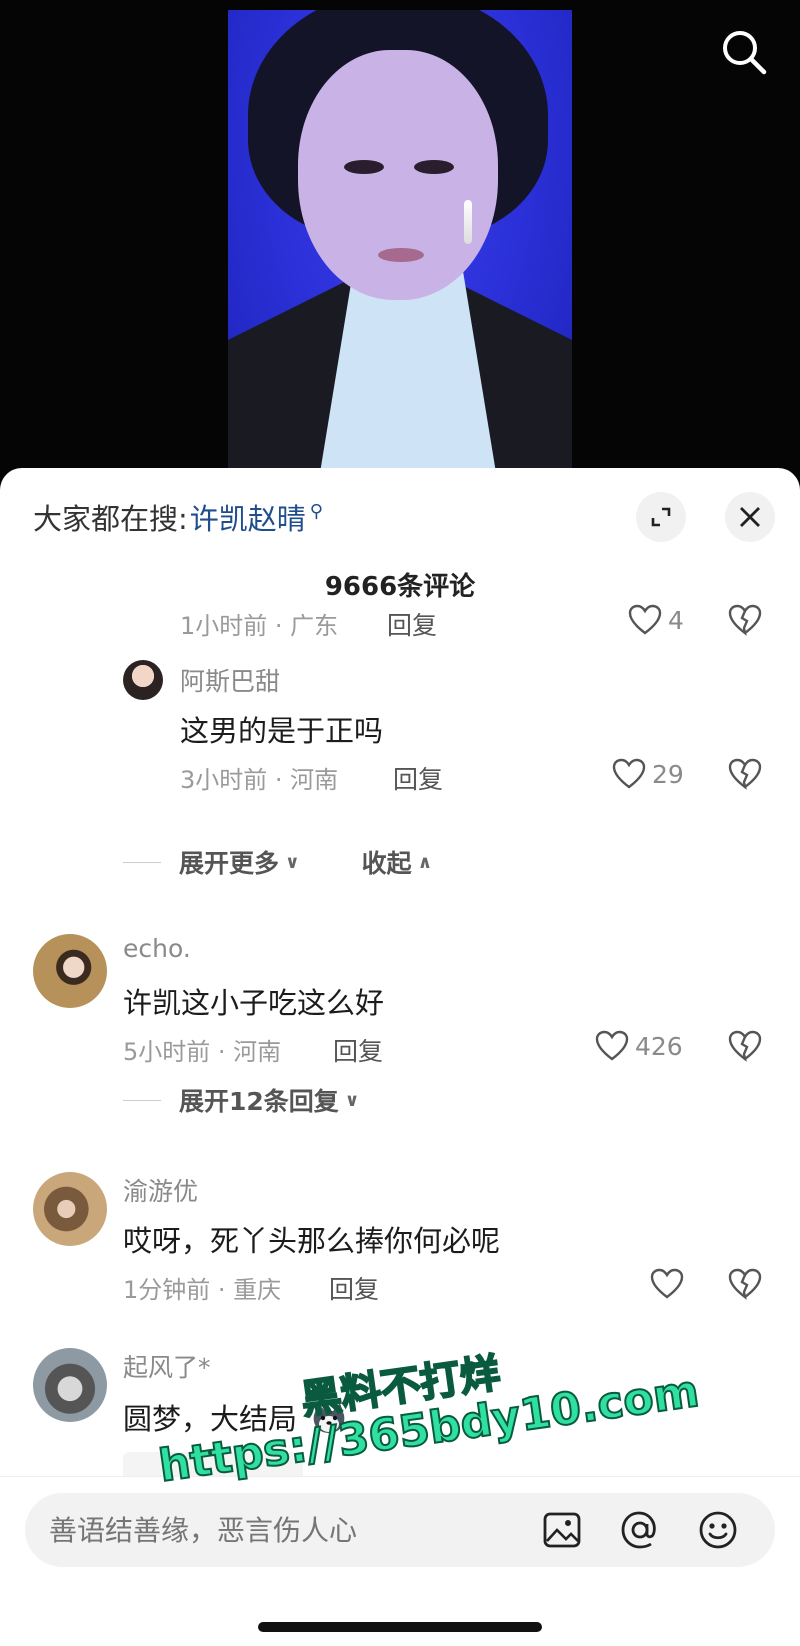 The height and width of the screenshot is (1646, 800). I want to click on hot-search: 大家都在搜: 许凯赵晴 ⚲, so click(178, 517).